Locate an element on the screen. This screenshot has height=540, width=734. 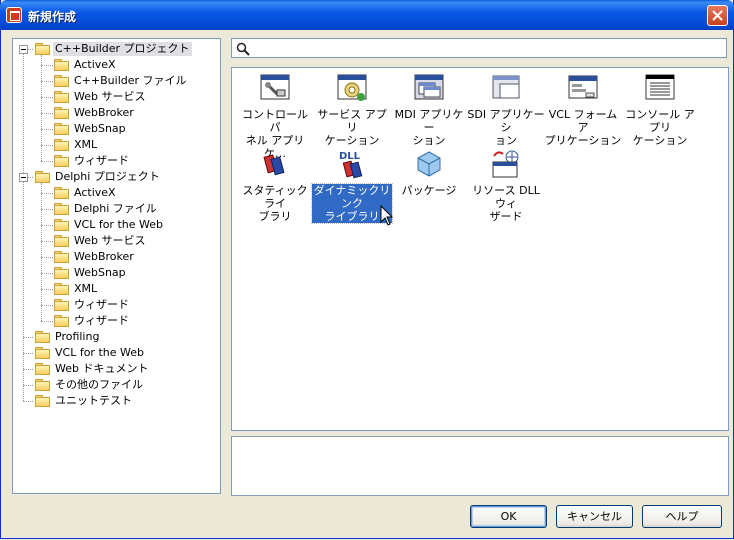
title-bar: 新規作成 is located at coordinates (367, 15).